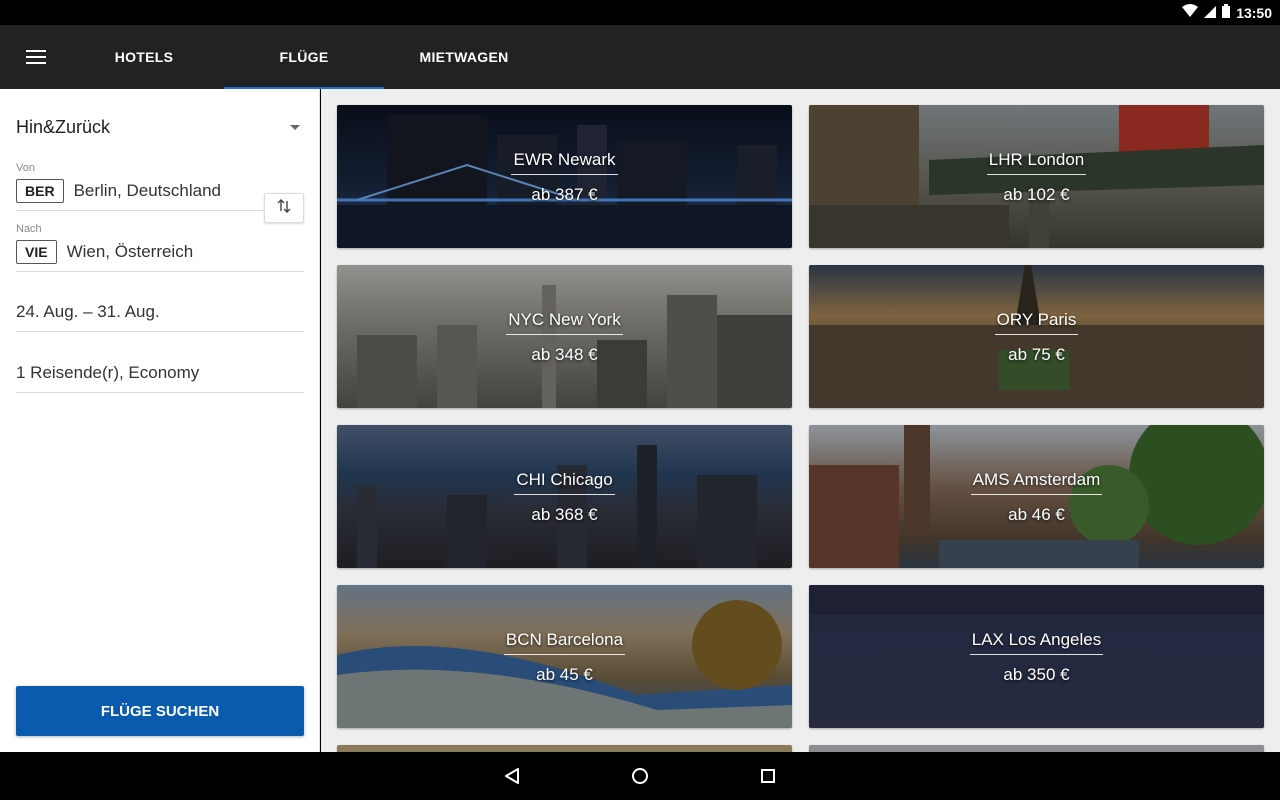 Image resolution: width=1280 pixels, height=800 pixels. I want to click on from-code: BER, so click(40, 190).